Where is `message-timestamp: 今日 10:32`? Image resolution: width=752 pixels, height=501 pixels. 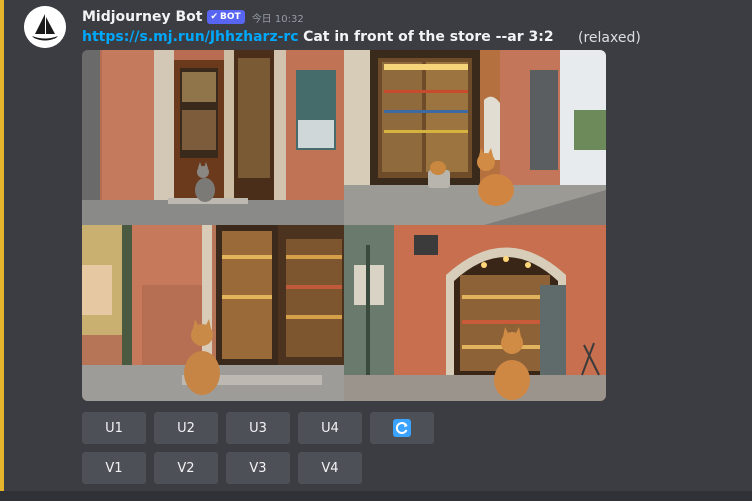
message-timestamp: 今日 10:32 is located at coordinates (277, 19).